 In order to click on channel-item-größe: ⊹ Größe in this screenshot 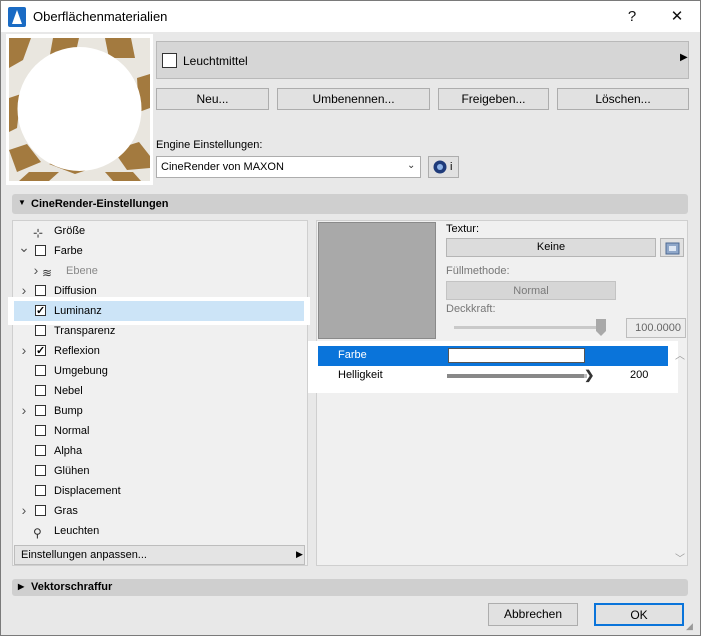, I will do `click(161, 231)`.